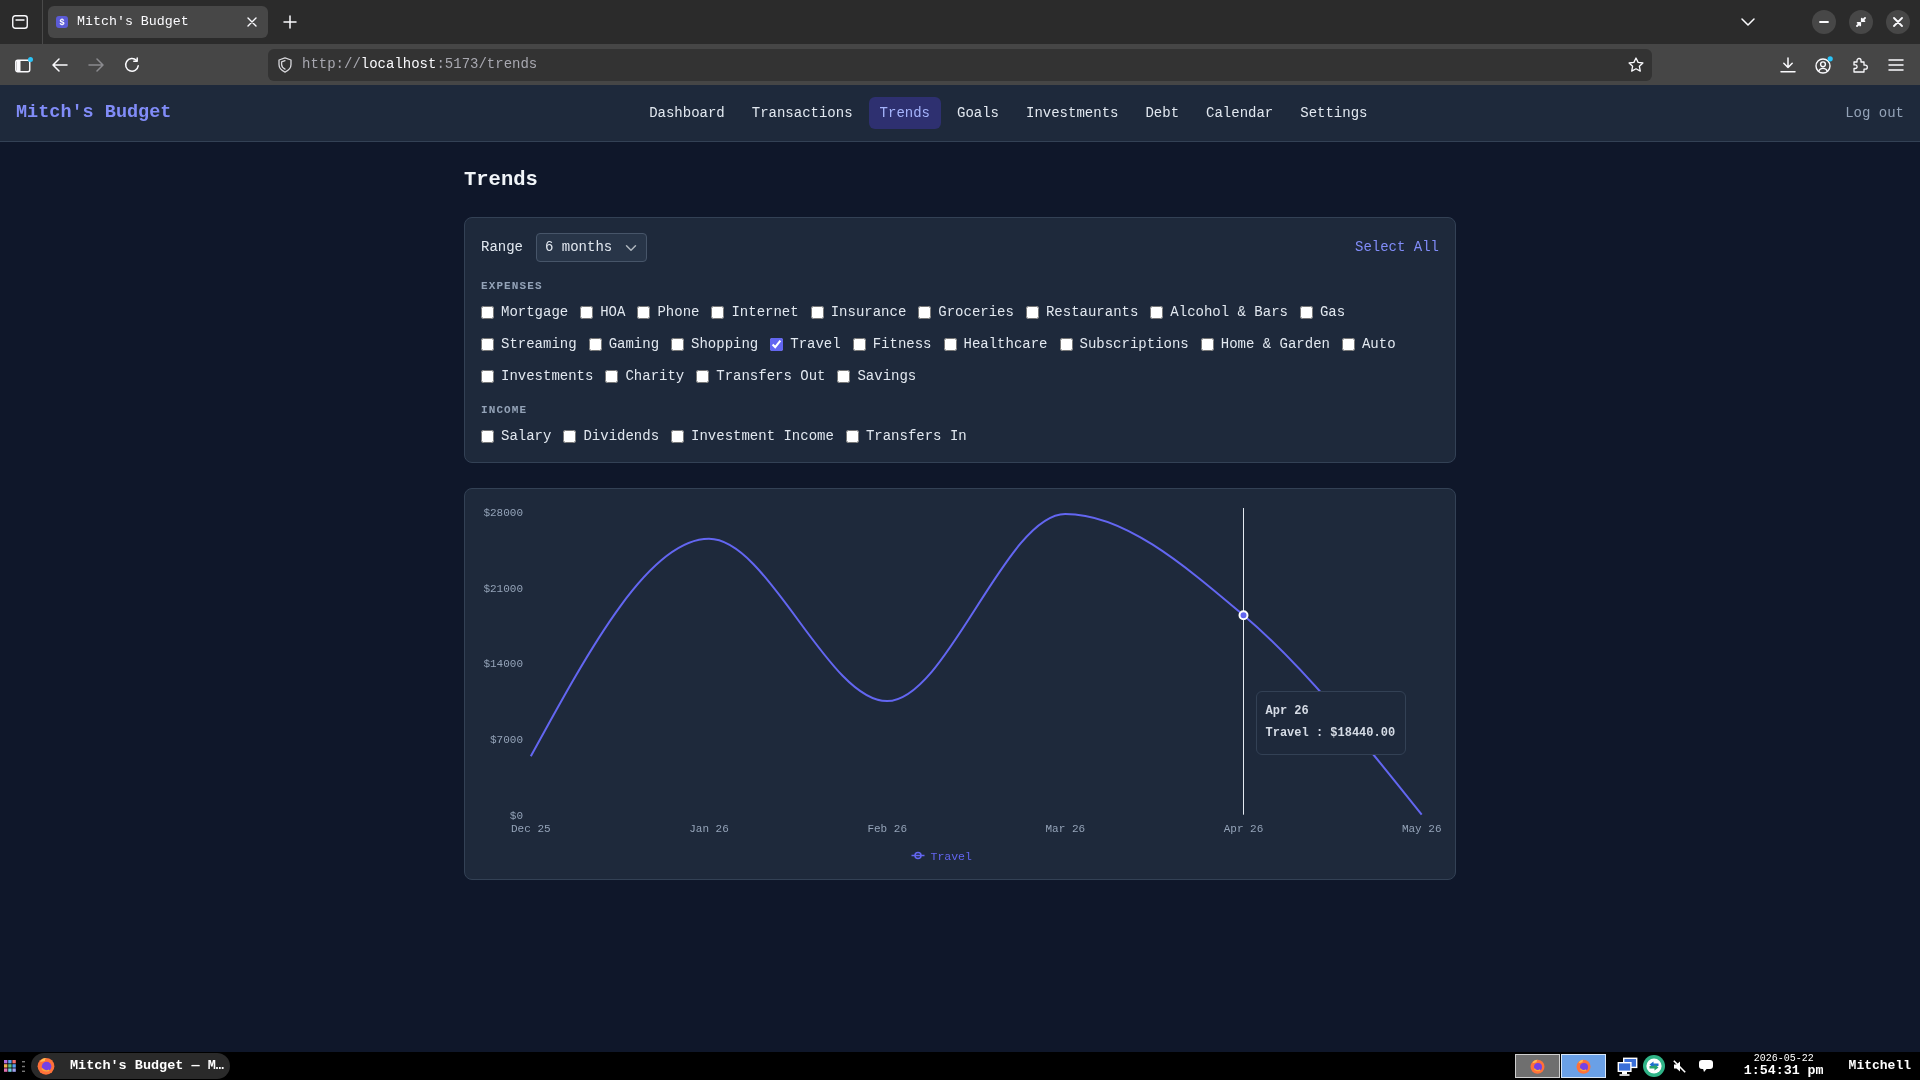 The width and height of the screenshot is (1920, 1080). Describe the element at coordinates (1788, 64) in the screenshot. I see `download-icon` at that location.